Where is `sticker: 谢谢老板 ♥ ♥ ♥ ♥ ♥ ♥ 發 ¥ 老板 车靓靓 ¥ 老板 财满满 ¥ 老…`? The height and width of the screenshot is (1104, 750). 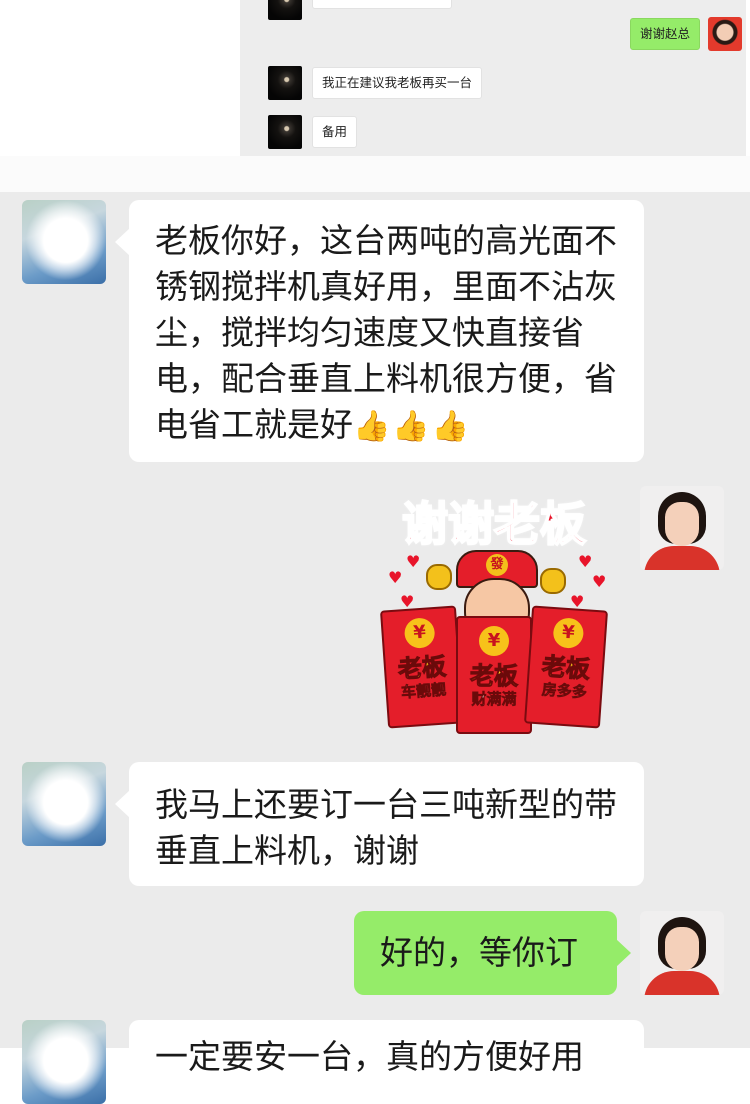
sticker: 谢谢老板 ♥ ♥ ♥ ♥ ♥ ♥ 發 ¥ 老板 车靓靓 ¥ 老板 财满满 ¥ 老… is located at coordinates (494, 611).